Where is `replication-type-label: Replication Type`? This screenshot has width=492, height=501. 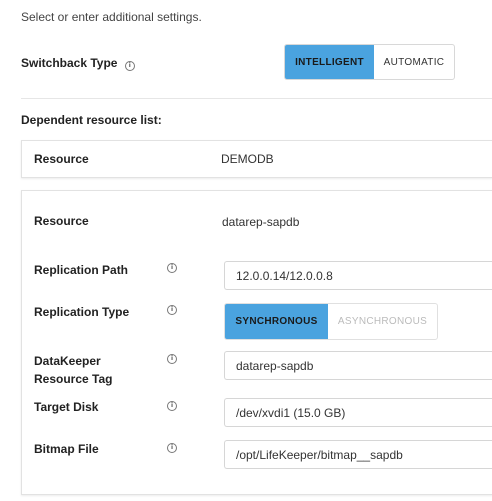 replication-type-label: Replication Type is located at coordinates (82, 312).